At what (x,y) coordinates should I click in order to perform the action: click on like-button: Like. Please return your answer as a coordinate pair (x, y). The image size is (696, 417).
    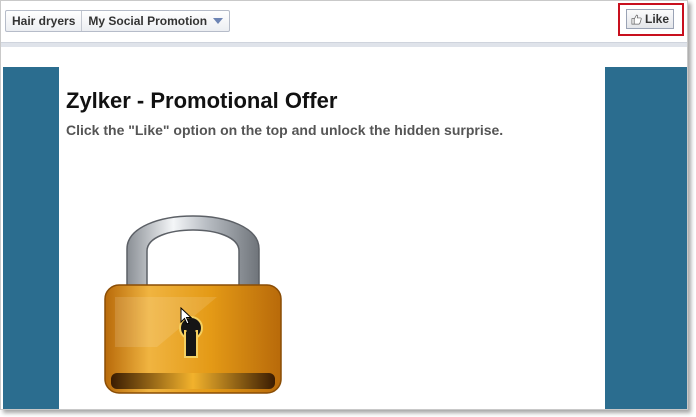
    Looking at the image, I should click on (650, 19).